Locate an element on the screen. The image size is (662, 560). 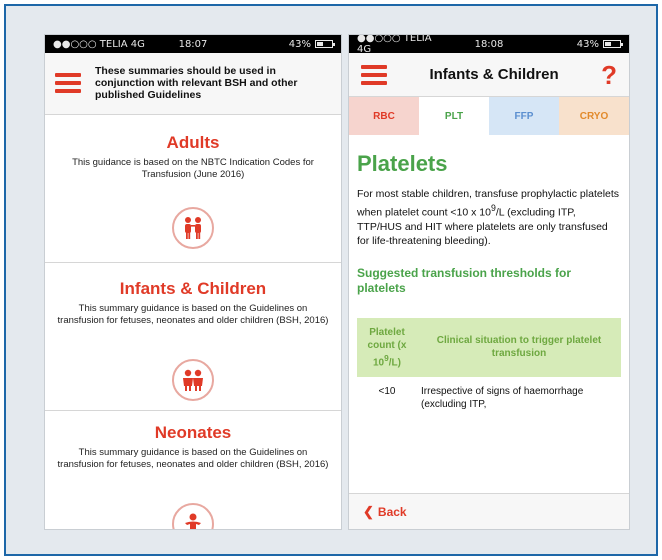
status-bar: ●●○○○ TELIA 4G 18:07 43% is located at coordinates (193, 44).